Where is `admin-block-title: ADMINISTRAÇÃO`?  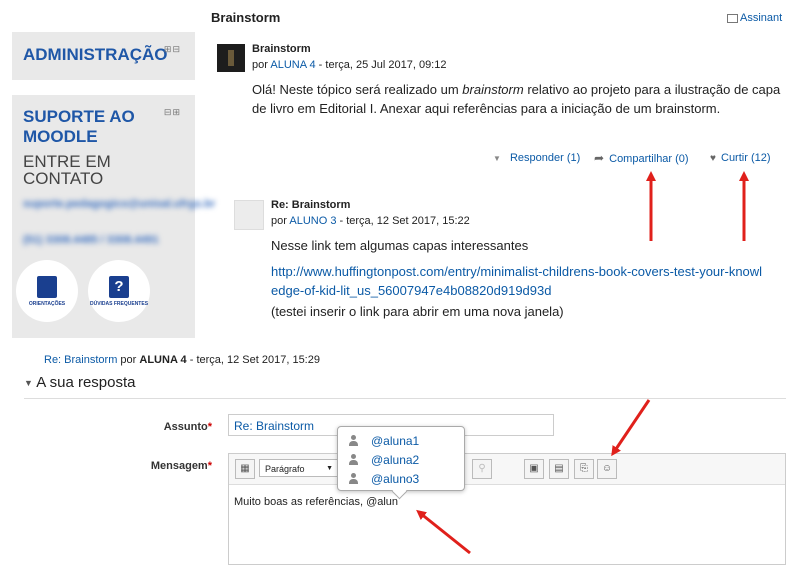
admin-block-title: ADMINISTRAÇÃO is located at coordinates (95, 54).